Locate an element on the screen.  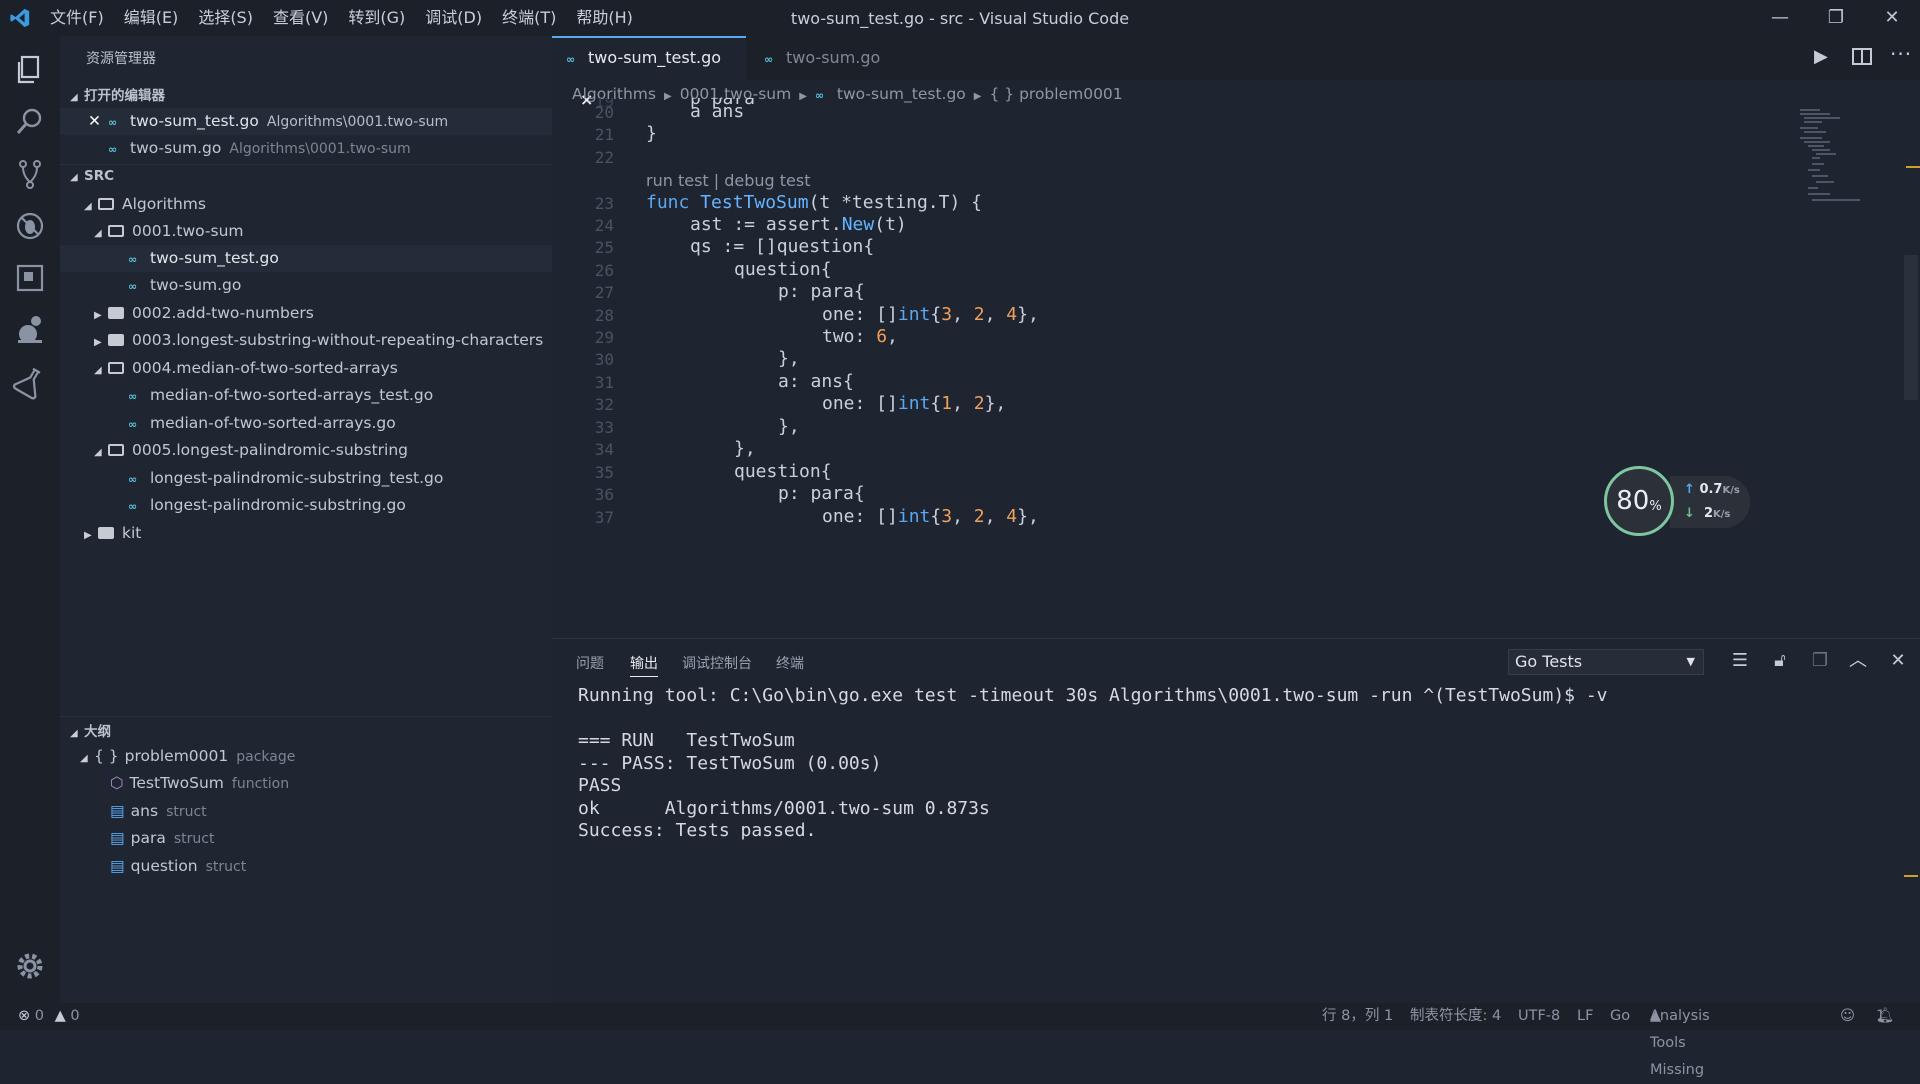
tree-file: ∞ longest-palindromic-substring_test.go is located at coordinates (285, 478).